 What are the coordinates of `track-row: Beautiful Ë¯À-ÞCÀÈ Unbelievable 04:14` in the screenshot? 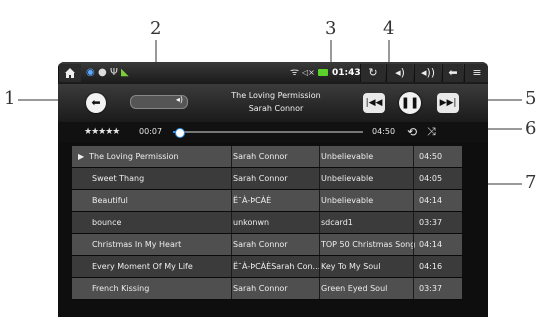 It's located at (267, 201).